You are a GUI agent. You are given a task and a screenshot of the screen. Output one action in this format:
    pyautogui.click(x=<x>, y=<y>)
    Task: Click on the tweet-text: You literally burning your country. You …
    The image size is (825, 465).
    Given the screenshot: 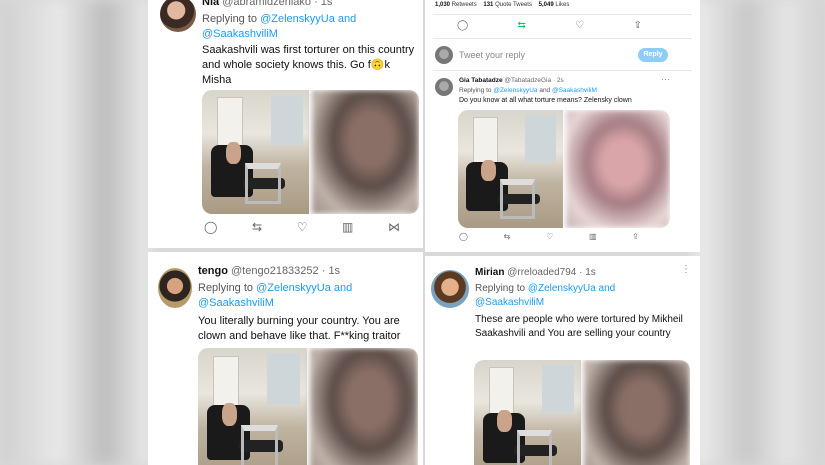 What is the action you would take?
    pyautogui.click(x=299, y=328)
    